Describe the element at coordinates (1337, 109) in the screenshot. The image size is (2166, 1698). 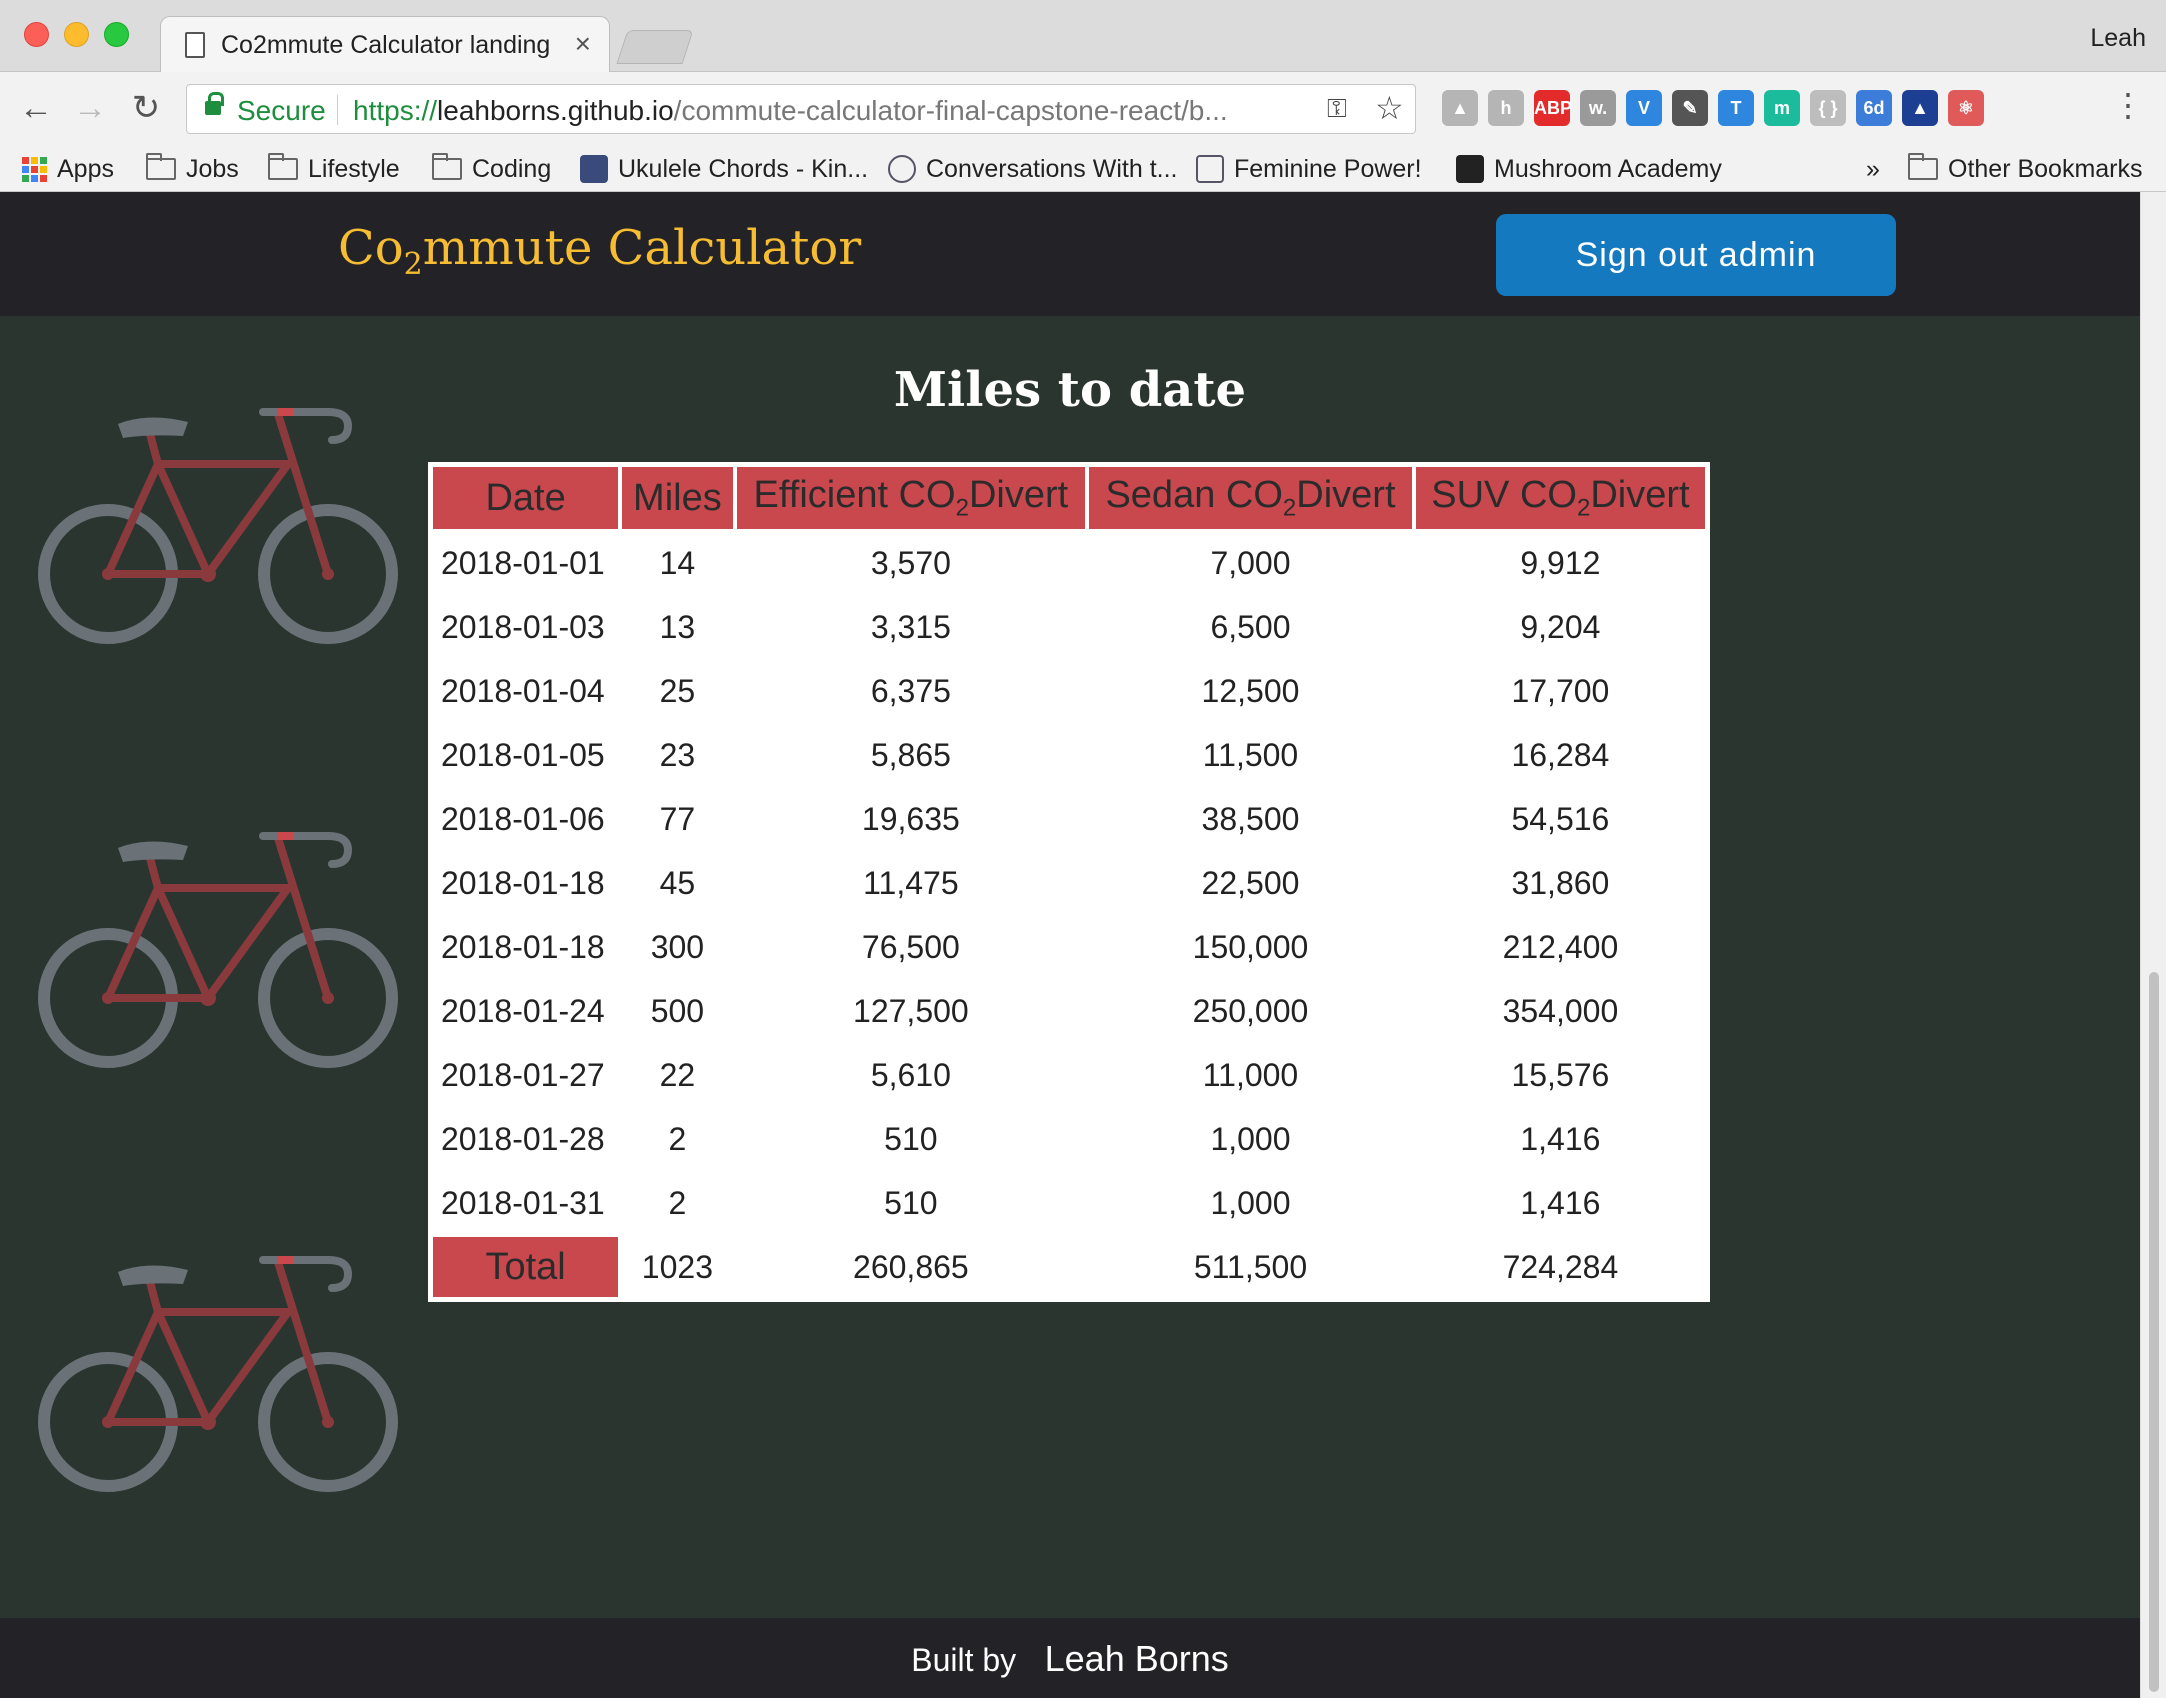
I see `key-icon: ⚿` at that location.